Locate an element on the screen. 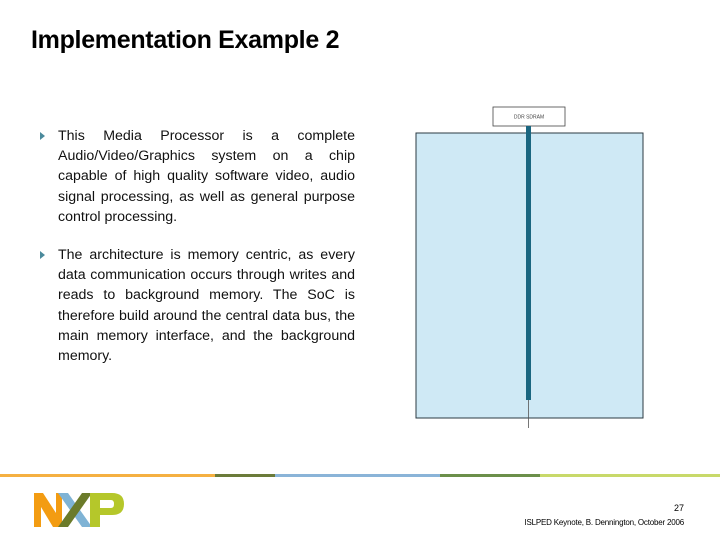 This screenshot has width=720, height=540. logo-p is located at coordinates (107, 510).